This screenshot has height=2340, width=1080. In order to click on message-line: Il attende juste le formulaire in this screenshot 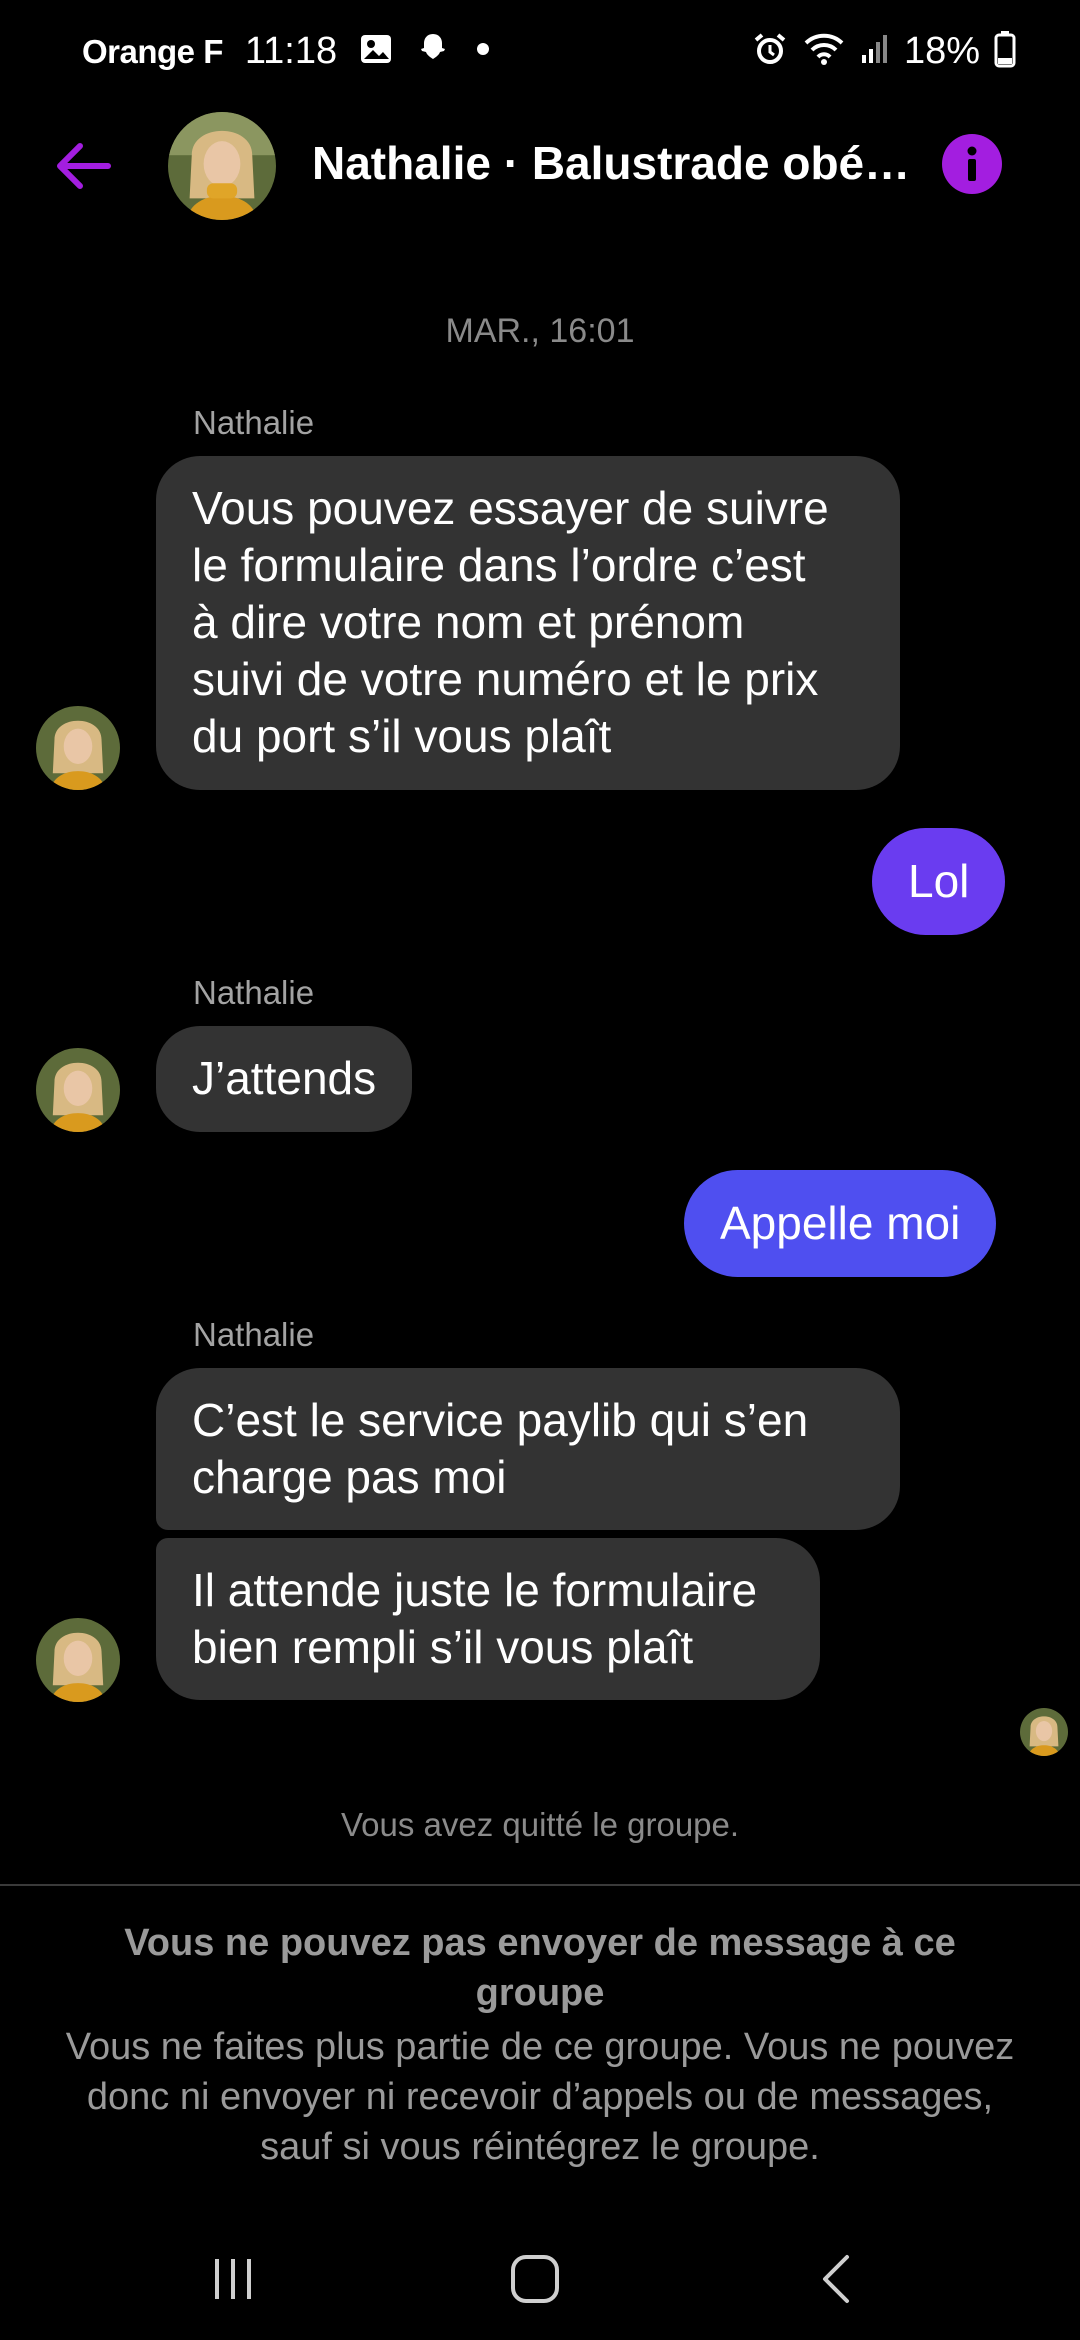, I will do `click(475, 1590)`.